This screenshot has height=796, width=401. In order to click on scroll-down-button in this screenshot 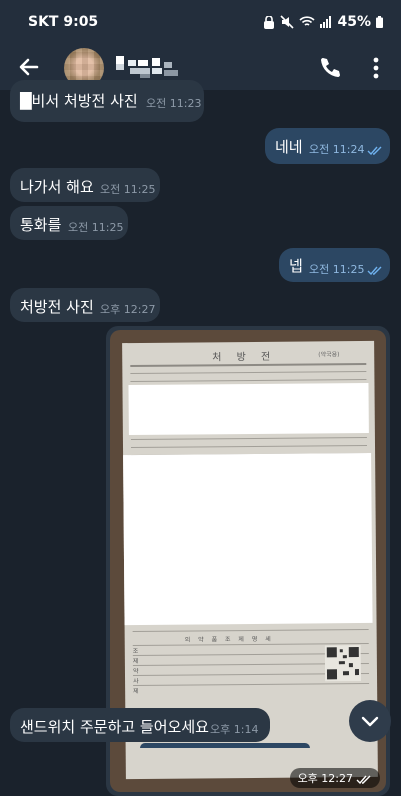, I will do `click(370, 721)`.